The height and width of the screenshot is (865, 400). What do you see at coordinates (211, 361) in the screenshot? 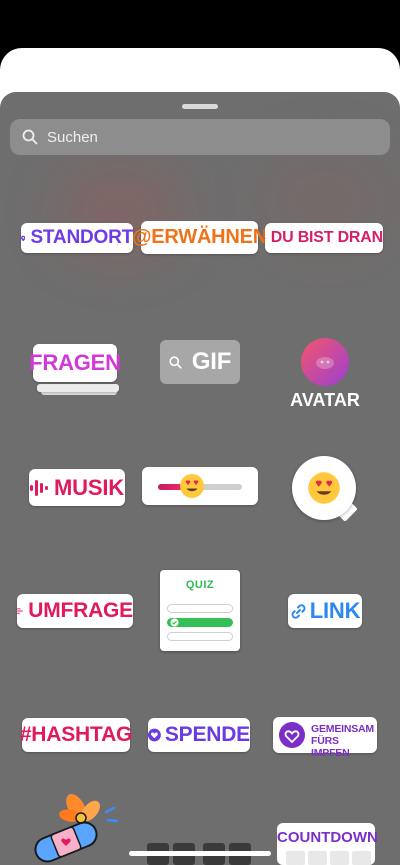
I see `gif-sticker-label: GIF` at bounding box center [211, 361].